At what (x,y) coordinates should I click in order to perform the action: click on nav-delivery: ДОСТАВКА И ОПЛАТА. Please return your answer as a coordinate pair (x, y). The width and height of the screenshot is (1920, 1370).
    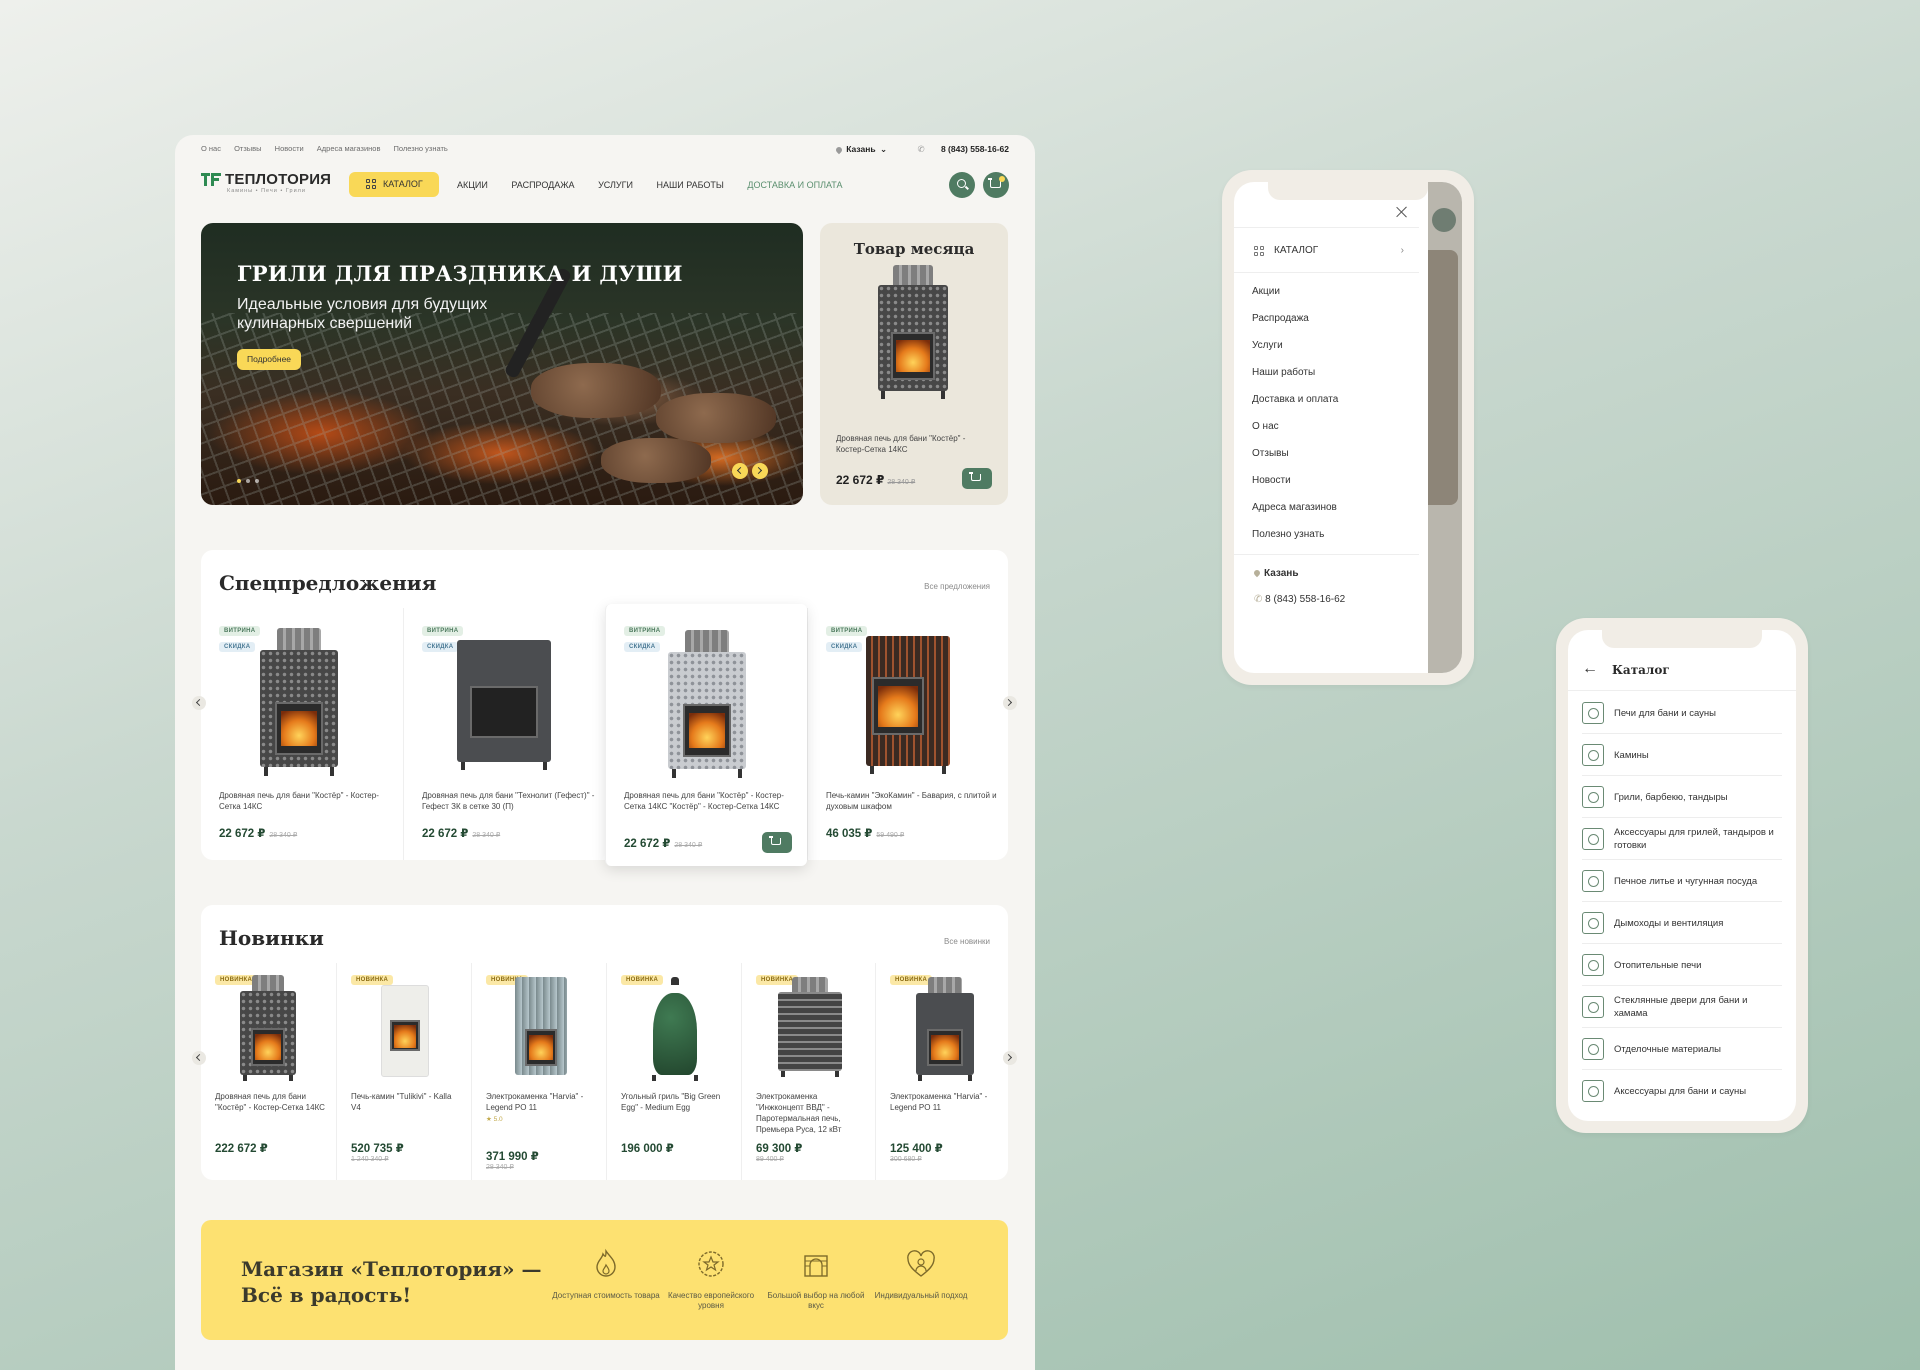
    Looking at the image, I should click on (794, 185).